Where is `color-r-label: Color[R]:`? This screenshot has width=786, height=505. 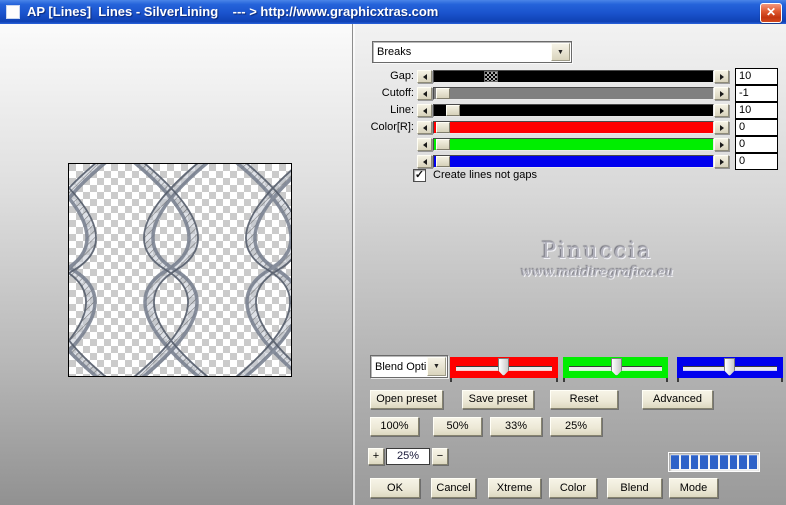
color-r-label: Color[R]: is located at coordinates (392, 127).